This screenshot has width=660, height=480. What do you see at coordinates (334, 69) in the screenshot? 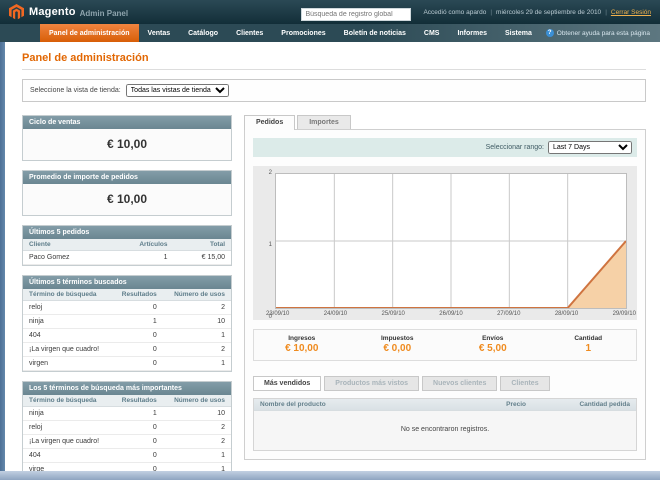
I see `title-divider` at bounding box center [334, 69].